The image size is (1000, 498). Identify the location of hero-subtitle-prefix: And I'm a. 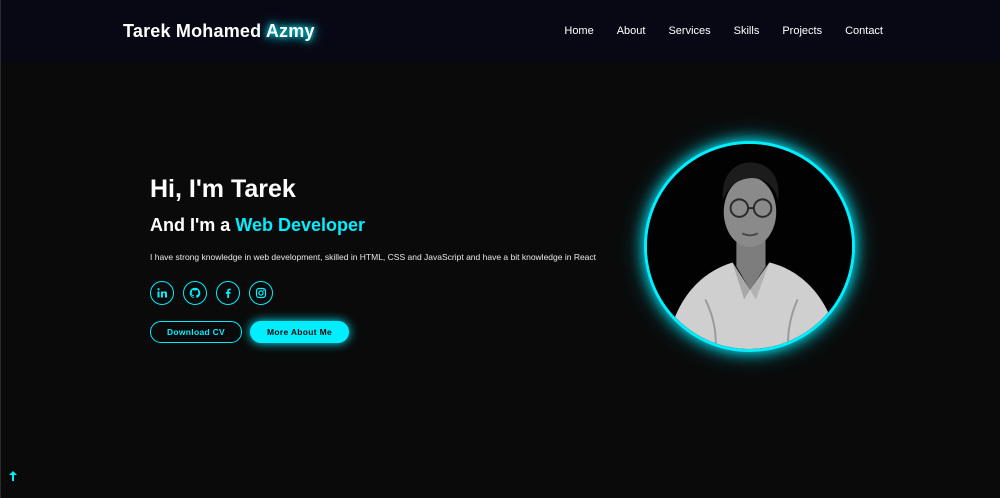
(190, 225).